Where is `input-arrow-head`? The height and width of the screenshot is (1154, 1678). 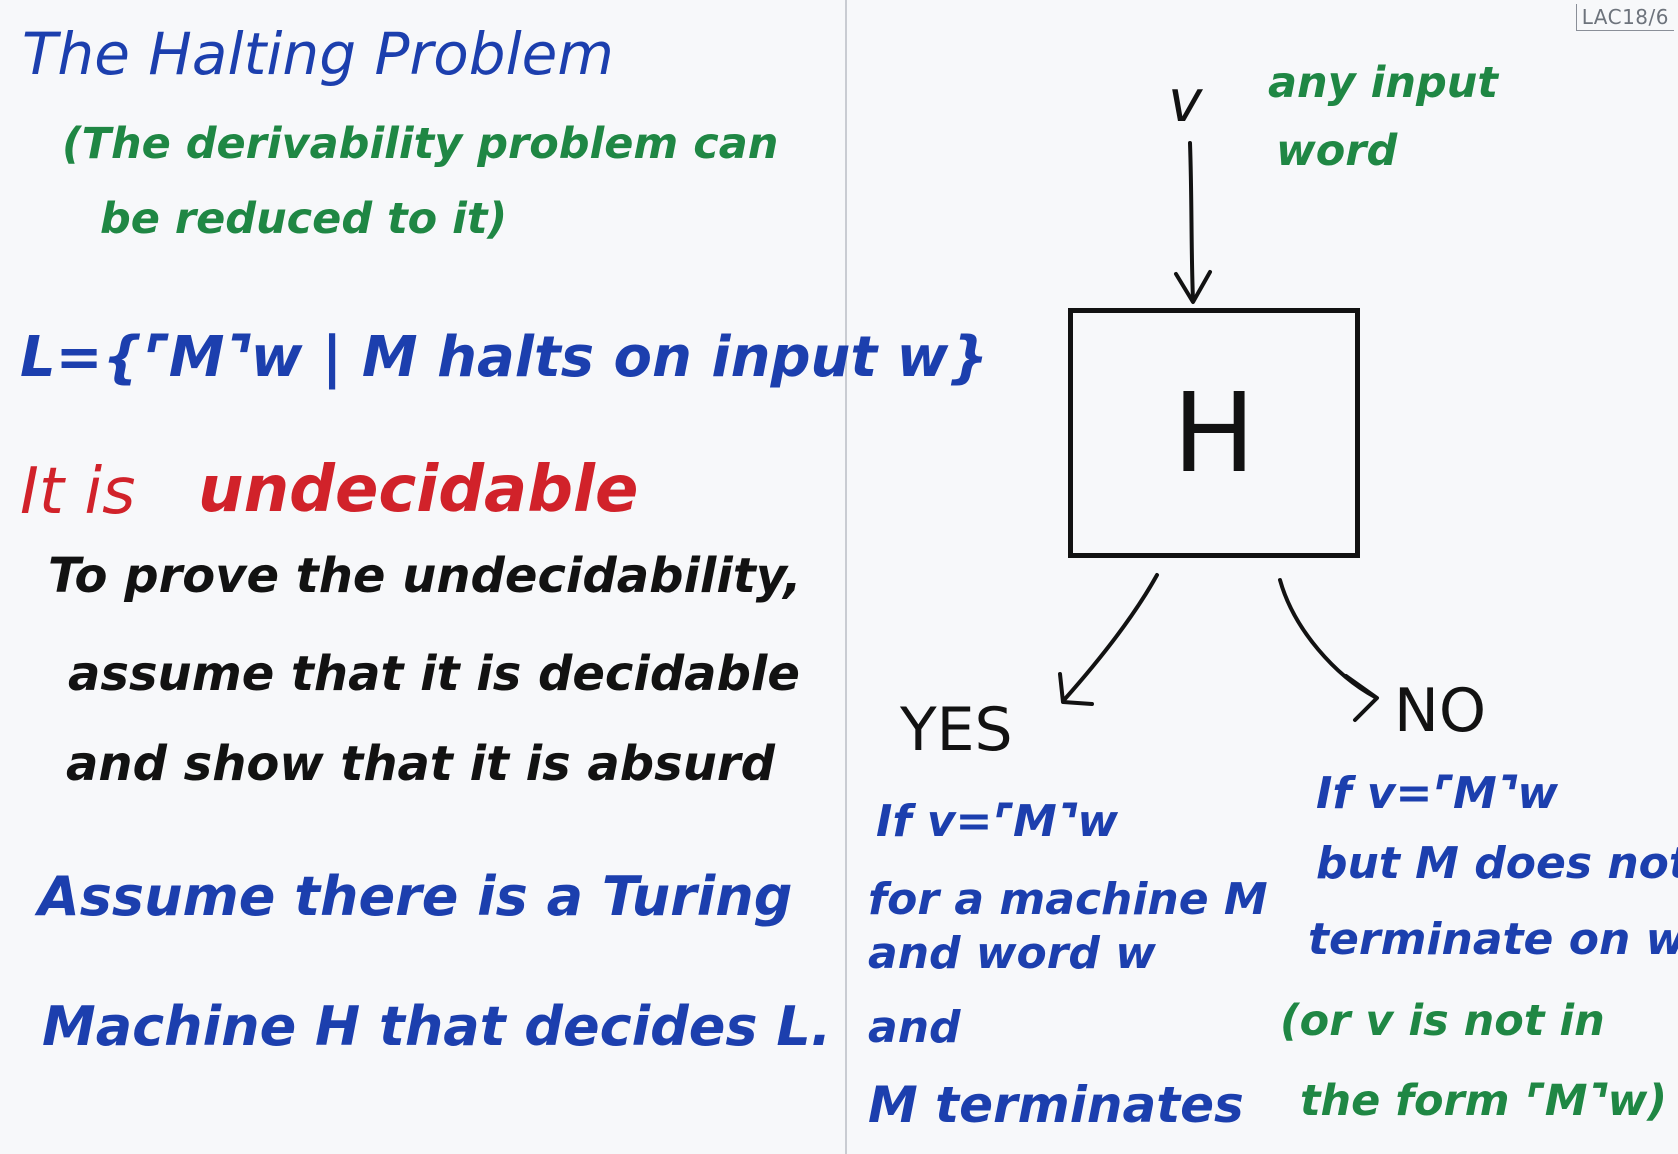
input-arrow-head is located at coordinates (1193, 287).